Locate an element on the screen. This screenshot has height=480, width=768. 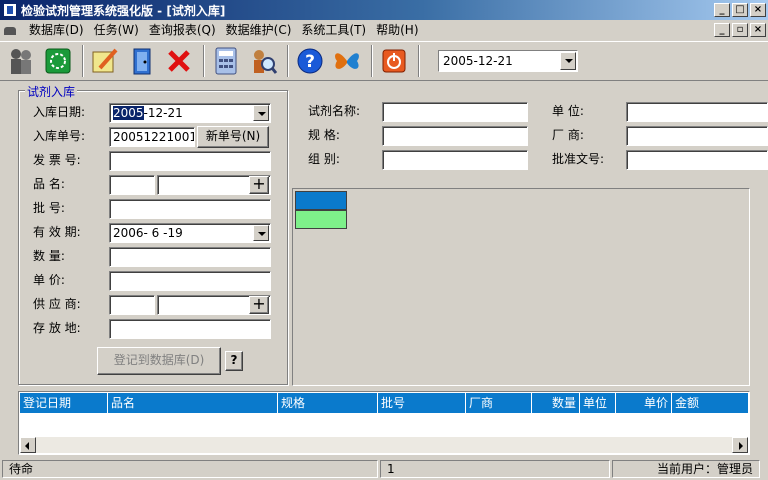
child-restore-button: ▫ is located at coordinates (740, 30).